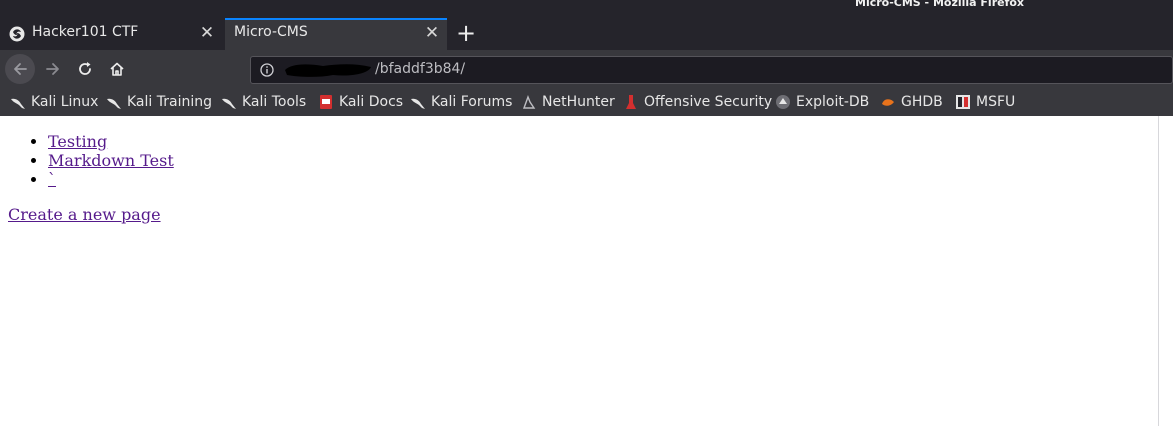 The height and width of the screenshot is (426, 1173). What do you see at coordinates (85, 32) in the screenshot?
I see `tab-title: Hacker101 CTF` at bounding box center [85, 32].